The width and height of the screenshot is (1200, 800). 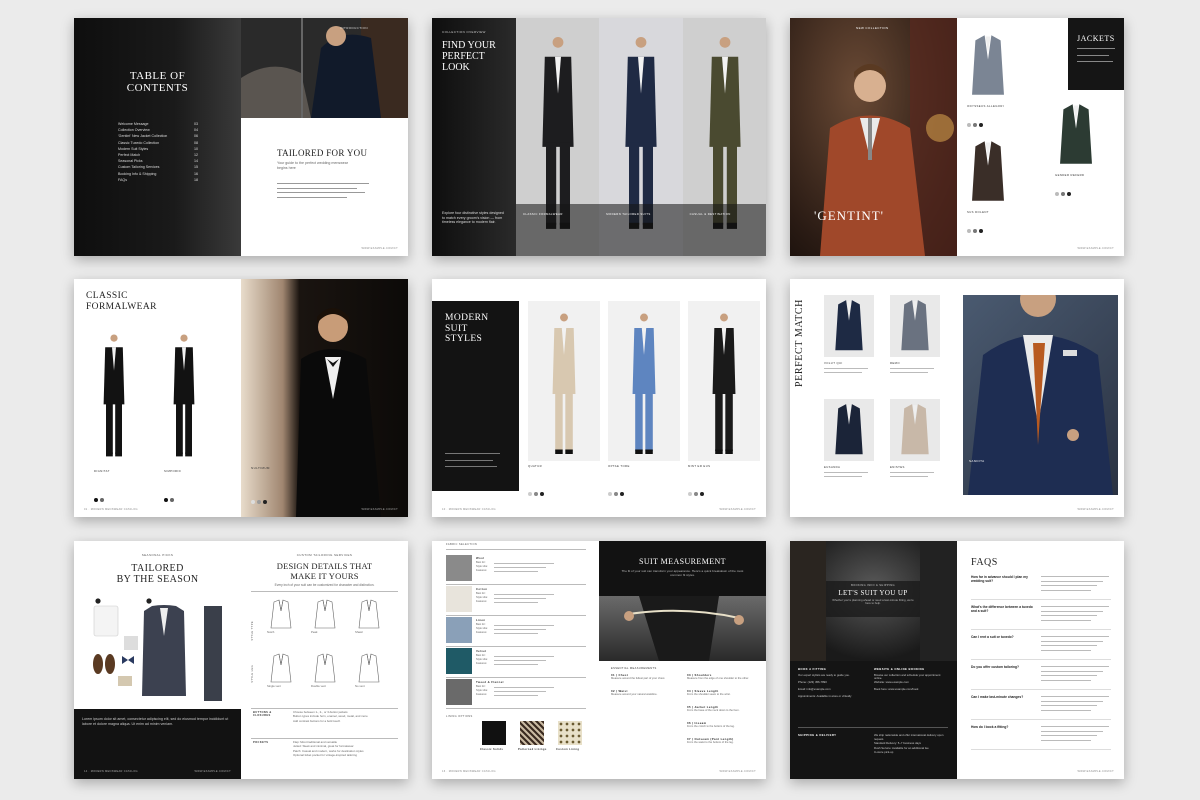 What do you see at coordinates (475, 396) in the screenshot?
I see `modern-dark-panel: MODERN SUIT STYLES` at bounding box center [475, 396].